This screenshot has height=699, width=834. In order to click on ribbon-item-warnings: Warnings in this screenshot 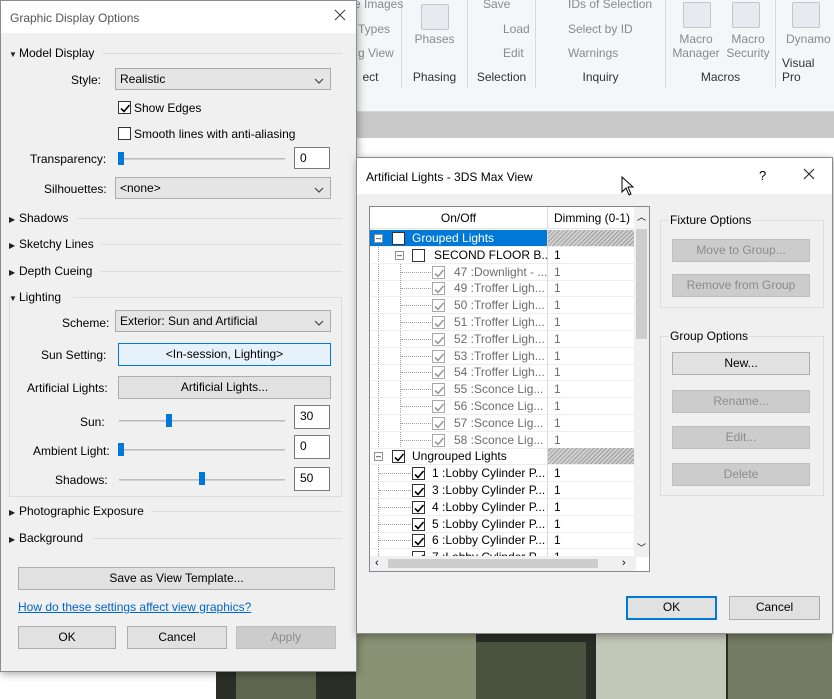, I will do `click(593, 53)`.